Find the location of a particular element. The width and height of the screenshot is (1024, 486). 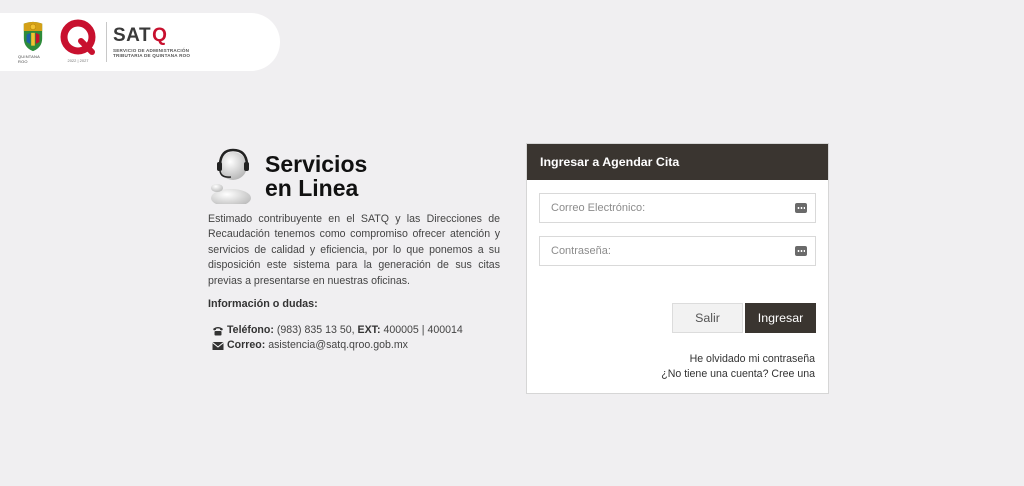

satq-wordmark: SAT Q is located at coordinates (151, 35).